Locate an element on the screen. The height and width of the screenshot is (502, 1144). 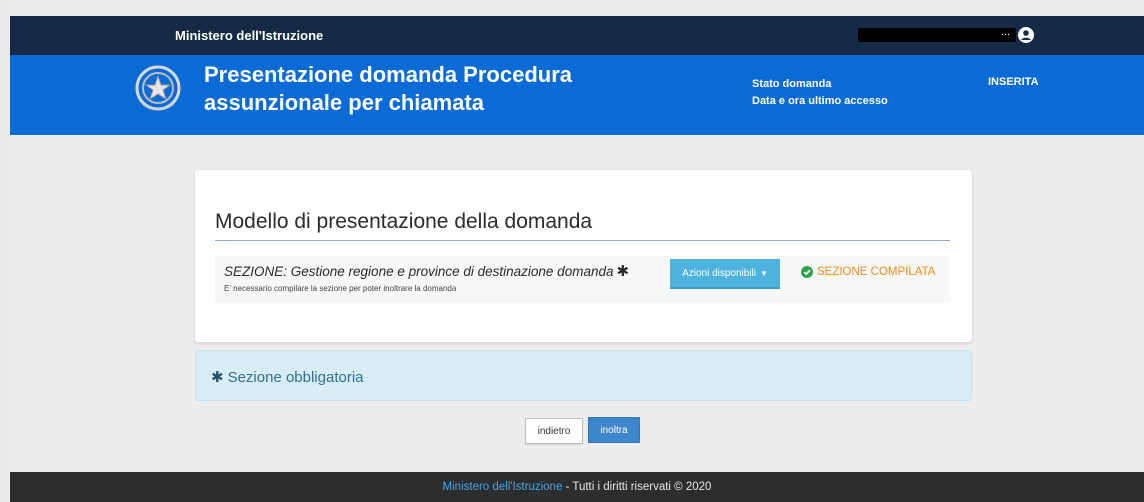
page-title-line1: Presentazione domanda Procedura is located at coordinates (388, 74).